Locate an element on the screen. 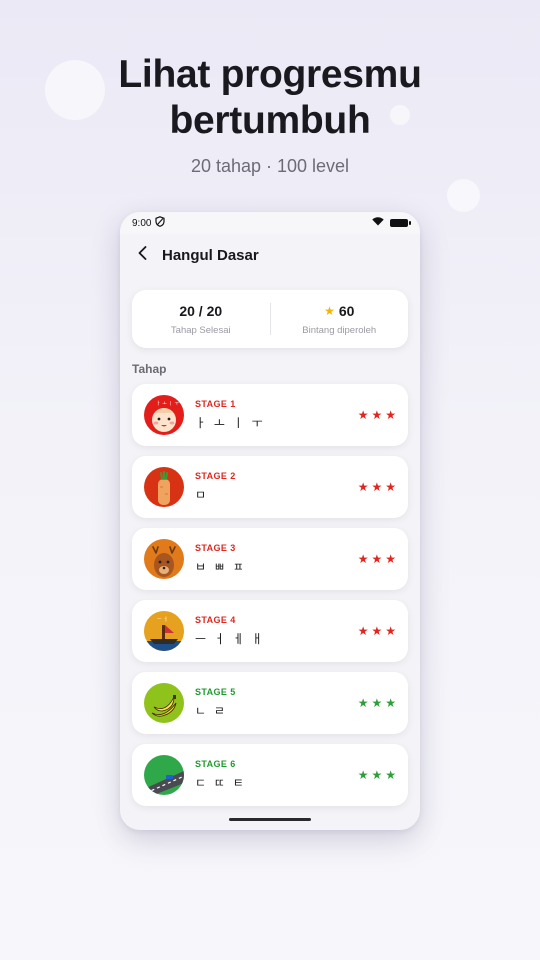 Image resolution: width=540 pixels, height=960 pixels. status-bar: 9:00 is located at coordinates (270, 223).